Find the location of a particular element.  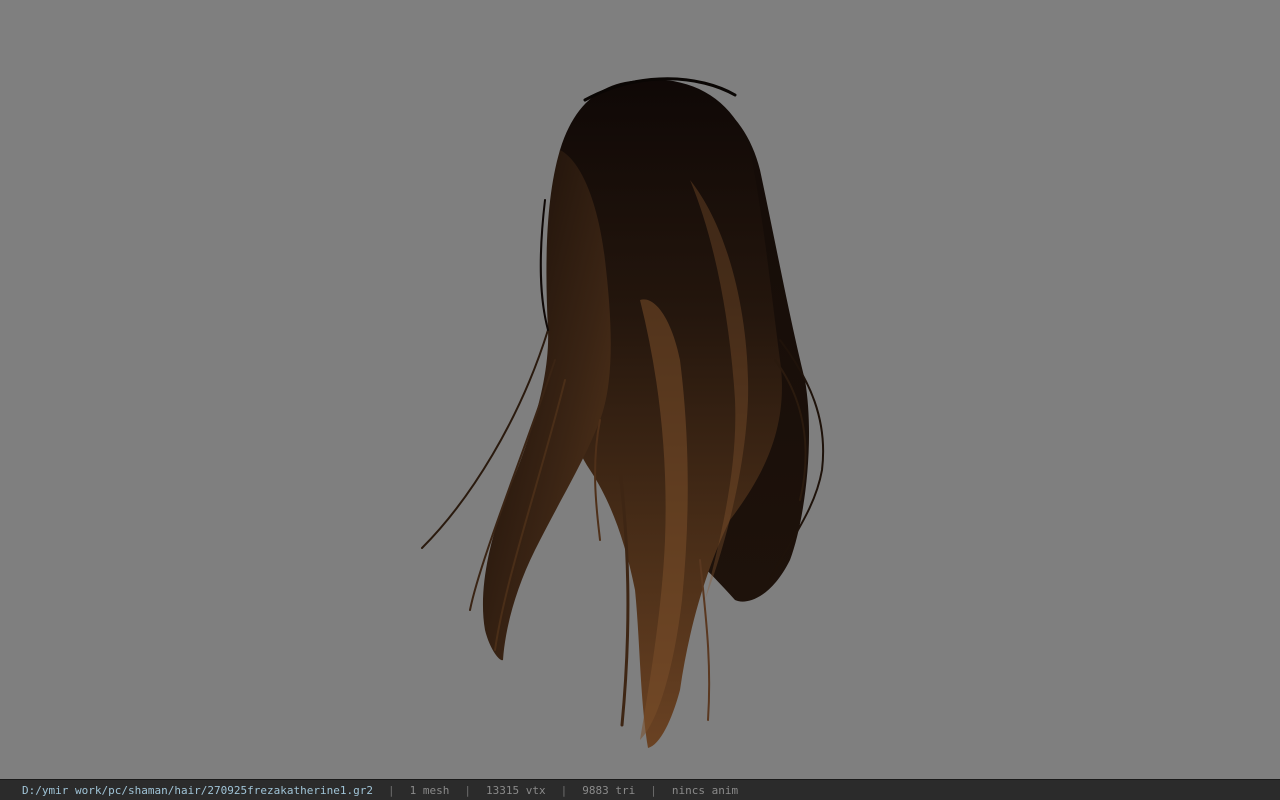

mesh-count: 1 mesh is located at coordinates (429, 790).